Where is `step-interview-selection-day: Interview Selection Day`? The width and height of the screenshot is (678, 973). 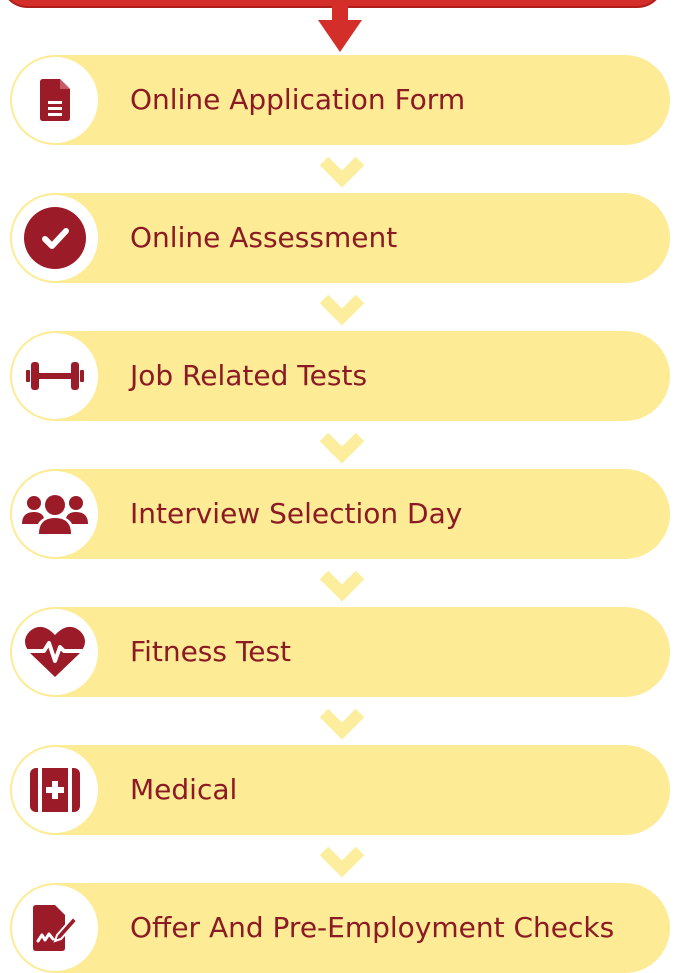
step-interview-selection-day: Interview Selection Day is located at coordinates (340, 514).